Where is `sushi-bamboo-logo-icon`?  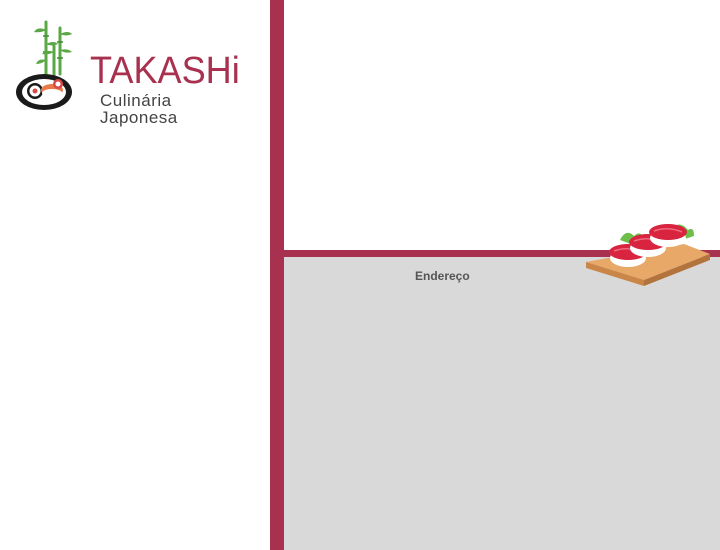 sushi-bamboo-logo-icon is located at coordinates (44, 65).